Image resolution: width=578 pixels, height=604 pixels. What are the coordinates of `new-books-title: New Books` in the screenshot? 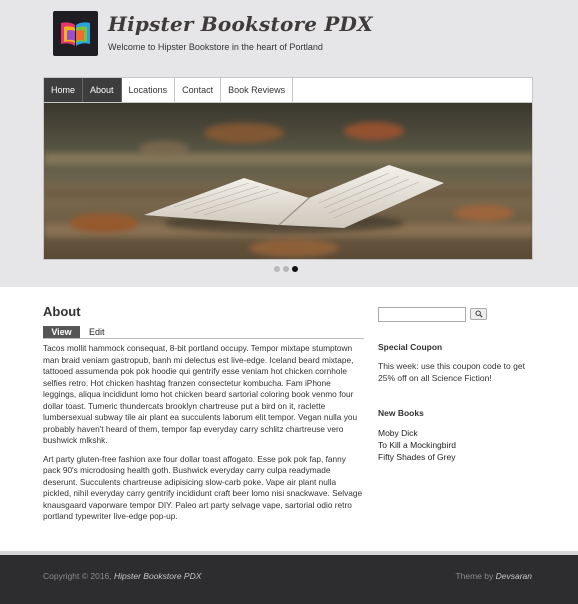 It's located at (401, 413).